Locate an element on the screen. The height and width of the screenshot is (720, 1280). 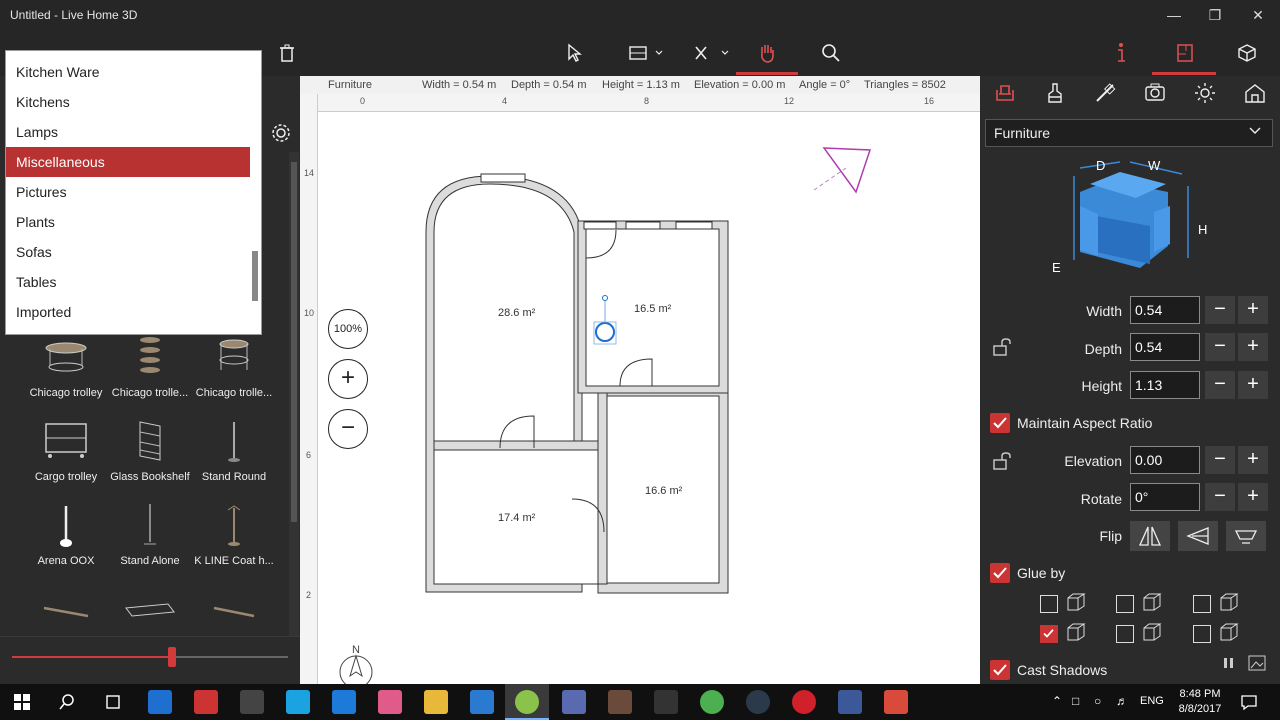
elevation-input is located at coordinates (1165, 460).